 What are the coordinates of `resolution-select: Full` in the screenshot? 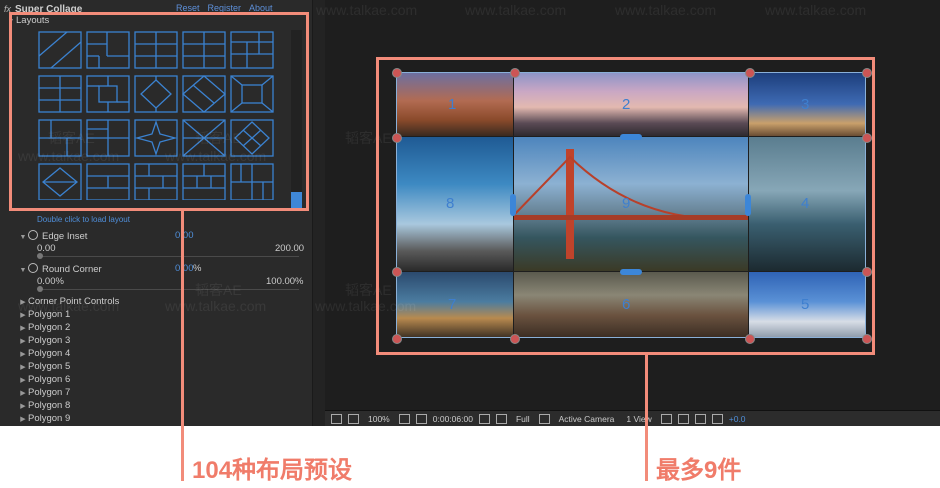 It's located at (523, 419).